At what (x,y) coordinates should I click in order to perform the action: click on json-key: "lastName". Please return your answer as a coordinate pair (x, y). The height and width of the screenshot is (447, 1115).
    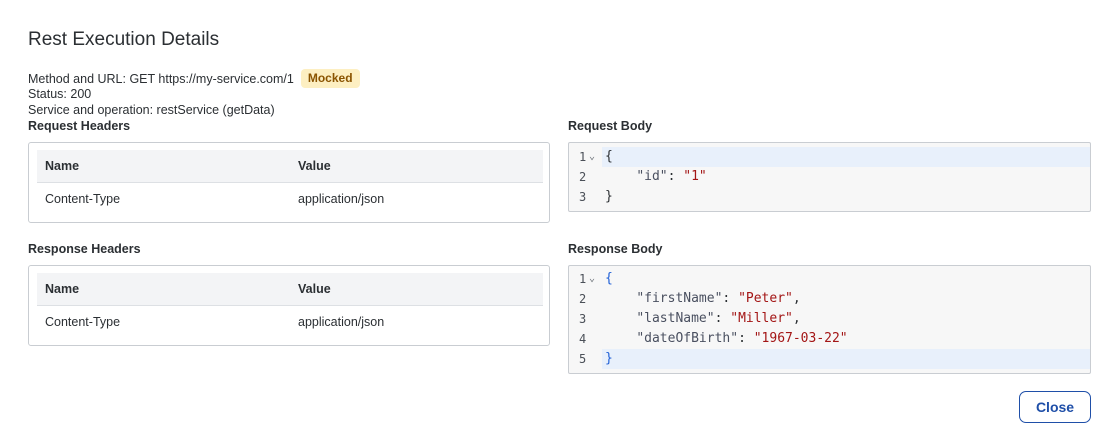
    Looking at the image, I should click on (675, 318).